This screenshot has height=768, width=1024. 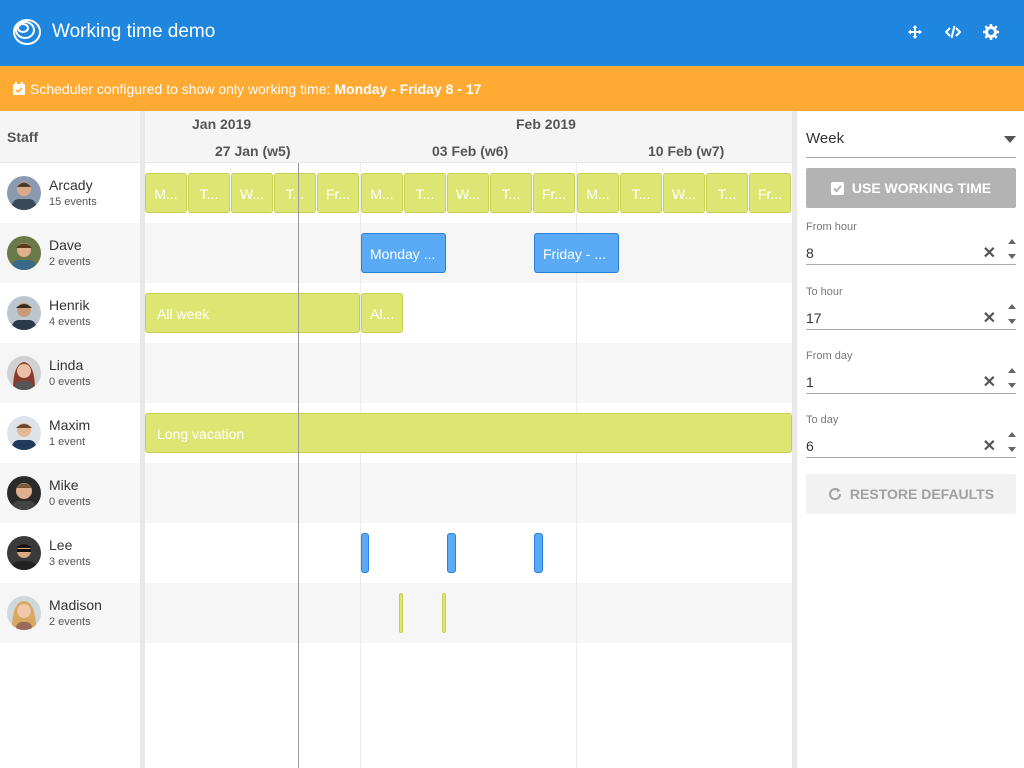 What do you see at coordinates (408, 88) in the screenshot?
I see `info-highlight: Monday - Friday 8 - 17` at bounding box center [408, 88].